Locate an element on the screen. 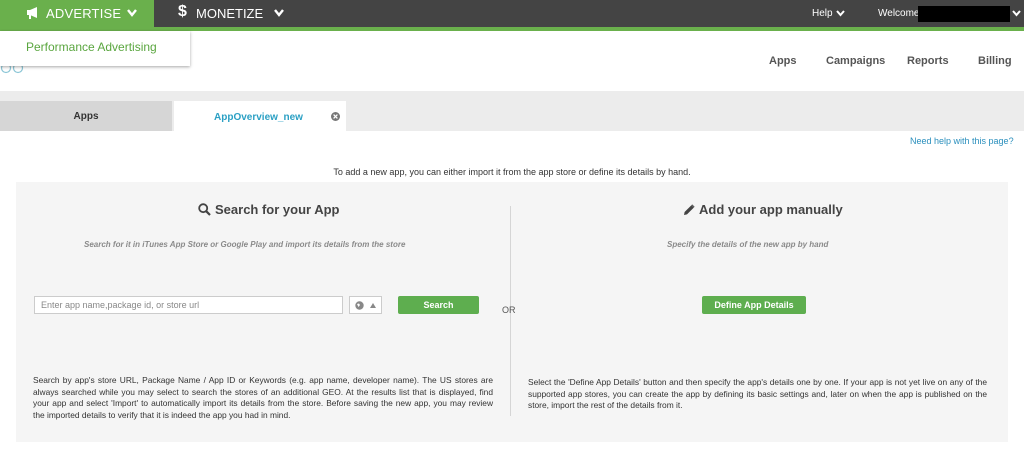  redacted-username is located at coordinates (964, 14).